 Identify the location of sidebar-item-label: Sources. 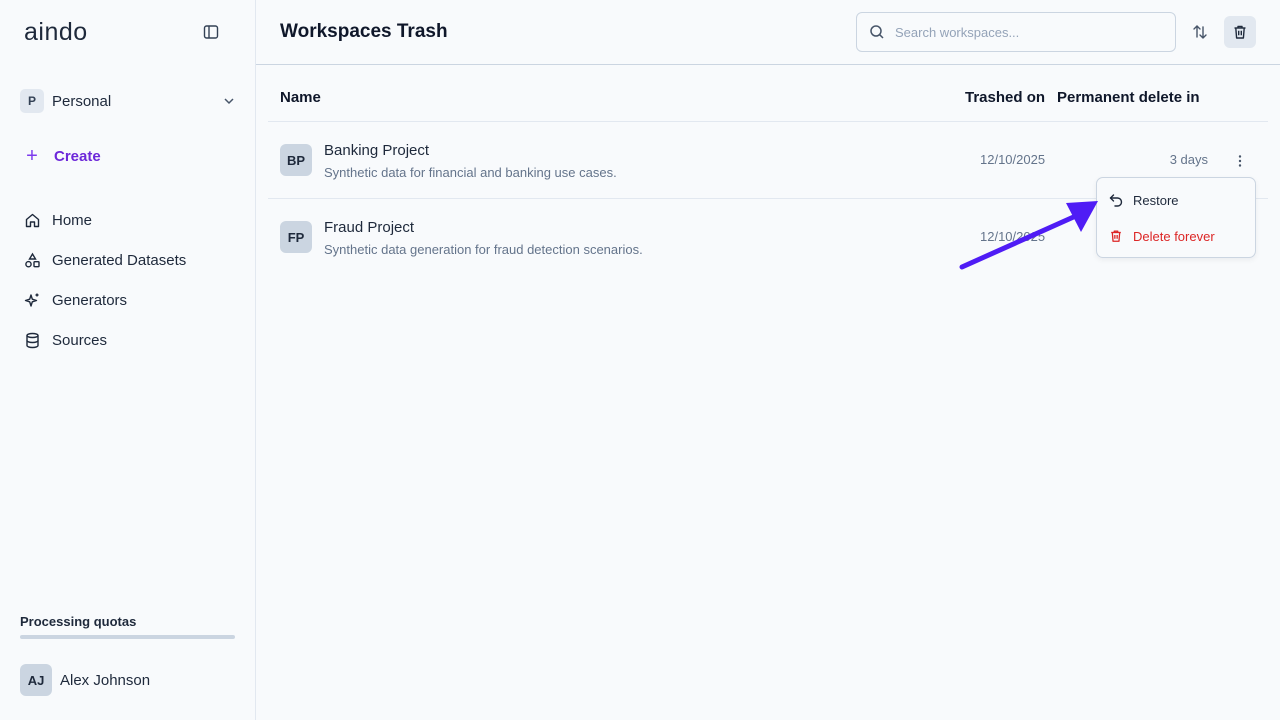
(80, 340).